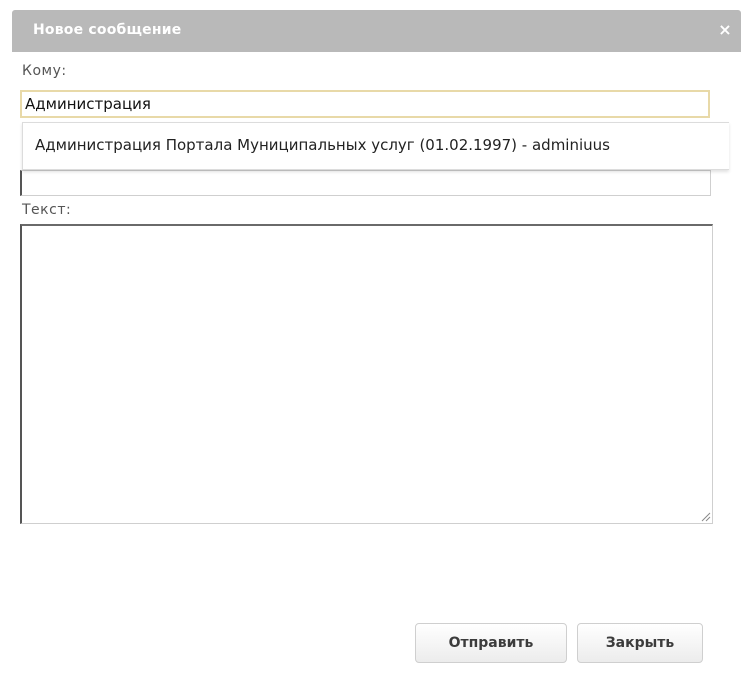 The image size is (741, 695). What do you see at coordinates (376, 31) in the screenshot?
I see `dialog-titlebar: Новое сообщение ×` at bounding box center [376, 31].